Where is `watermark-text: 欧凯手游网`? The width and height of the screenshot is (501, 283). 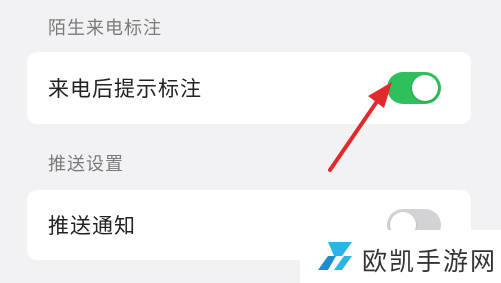 watermark-text: 欧凯手游网 is located at coordinates (430, 261).